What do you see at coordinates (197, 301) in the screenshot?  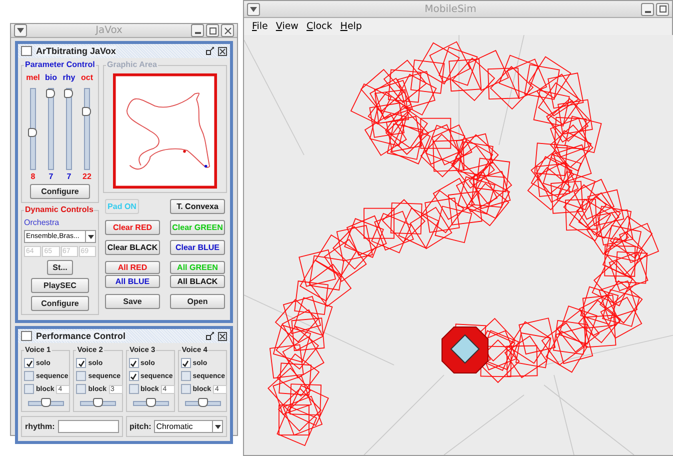 I see `file-button: Open` at bounding box center [197, 301].